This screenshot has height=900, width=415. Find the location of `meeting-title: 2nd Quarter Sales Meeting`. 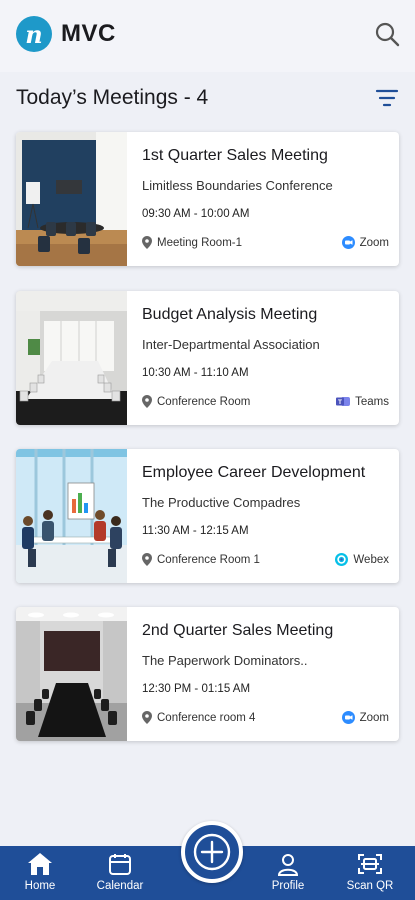

meeting-title: 2nd Quarter Sales Meeting is located at coordinates (238, 630).